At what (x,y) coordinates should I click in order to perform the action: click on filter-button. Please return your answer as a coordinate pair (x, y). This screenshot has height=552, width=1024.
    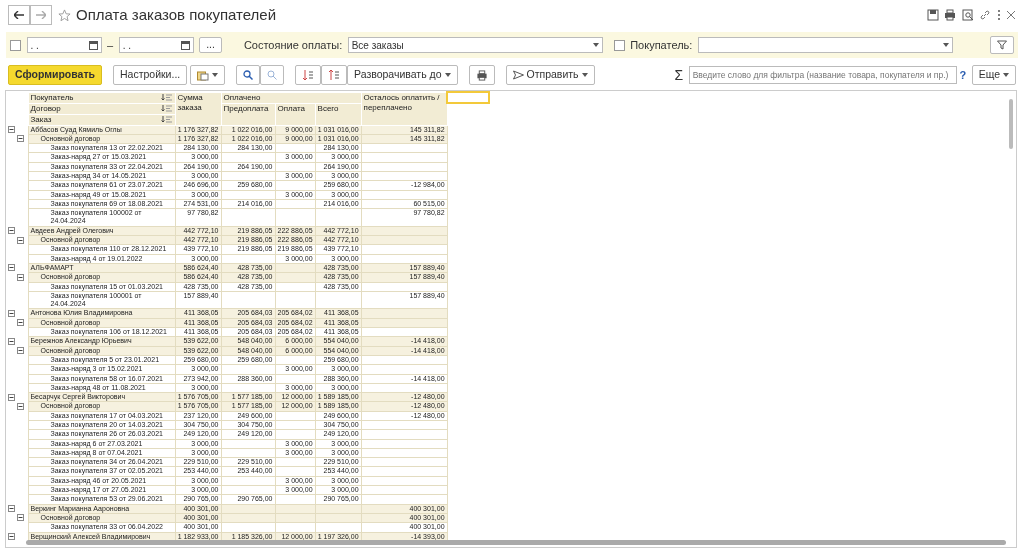
    Looking at the image, I should click on (1002, 45).